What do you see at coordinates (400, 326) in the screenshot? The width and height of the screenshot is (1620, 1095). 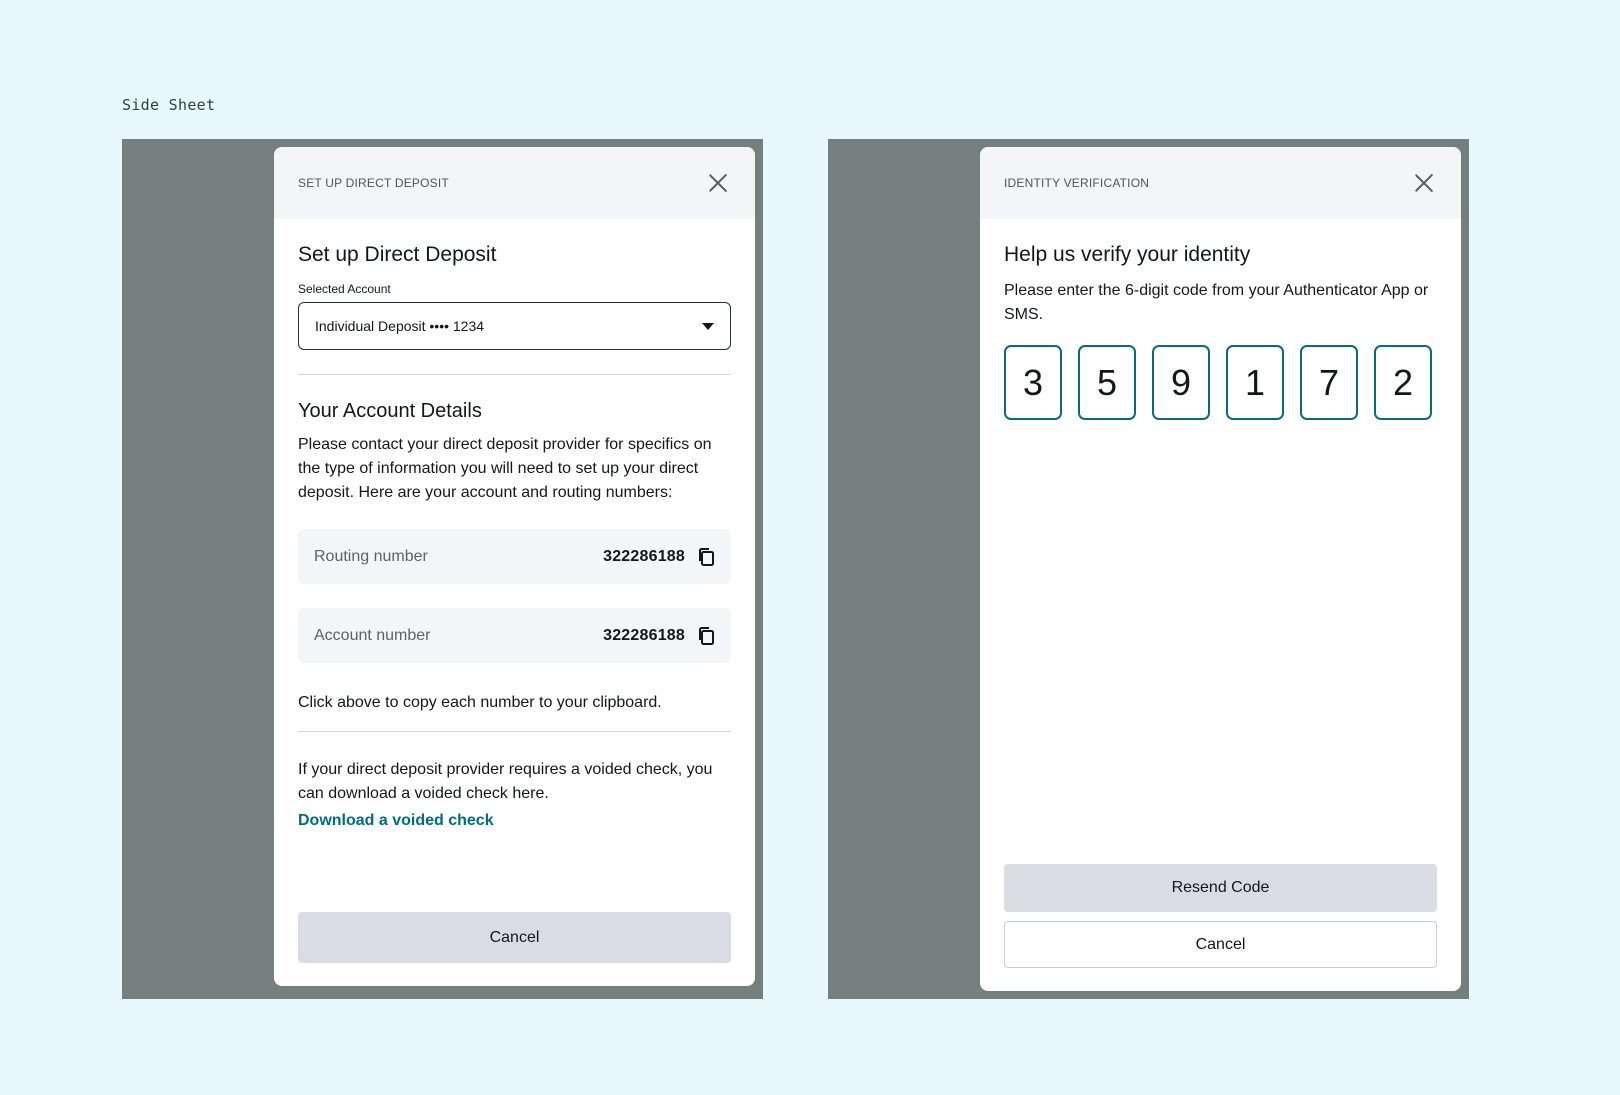 I see `account-select-value: Individual Deposit •••• 1234` at bounding box center [400, 326].